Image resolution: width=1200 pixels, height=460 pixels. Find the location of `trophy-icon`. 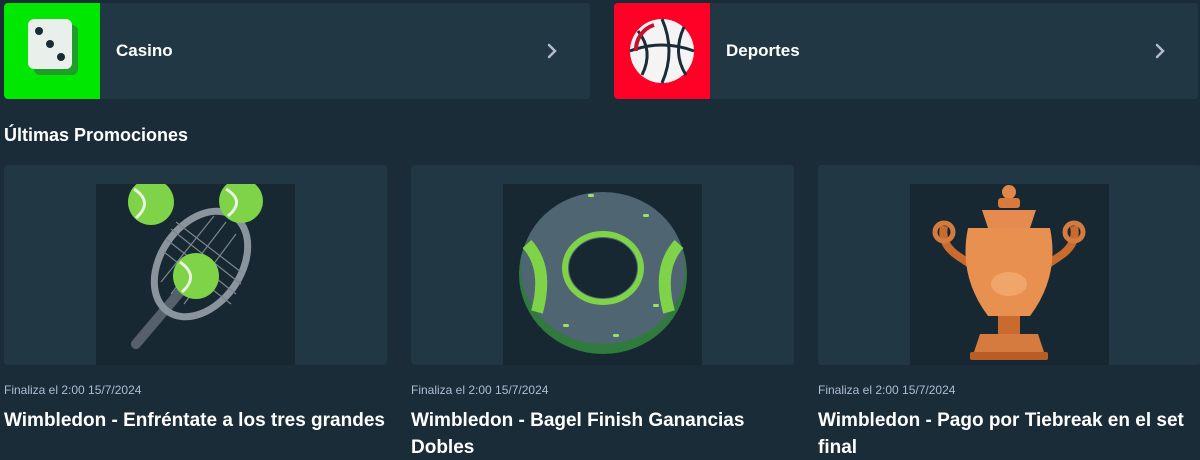

trophy-icon is located at coordinates (1009, 272).